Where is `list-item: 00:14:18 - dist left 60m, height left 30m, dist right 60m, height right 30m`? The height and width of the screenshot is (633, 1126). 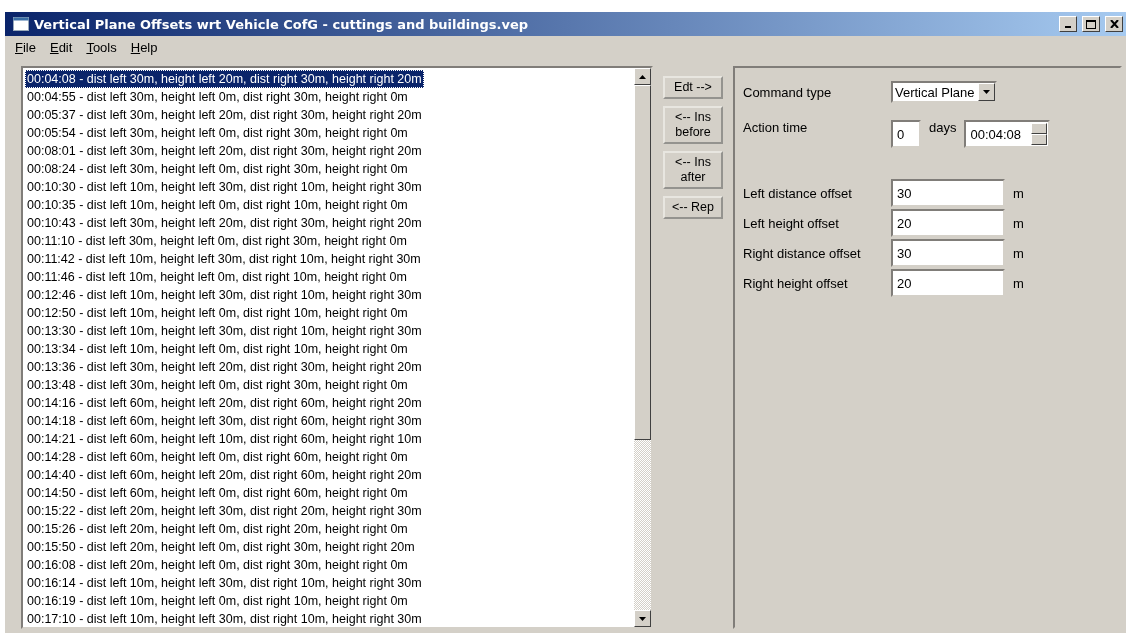 list-item: 00:14:18 - dist left 60m, height left 30m, dist right 60m, height right 30m is located at coordinates (224, 421).